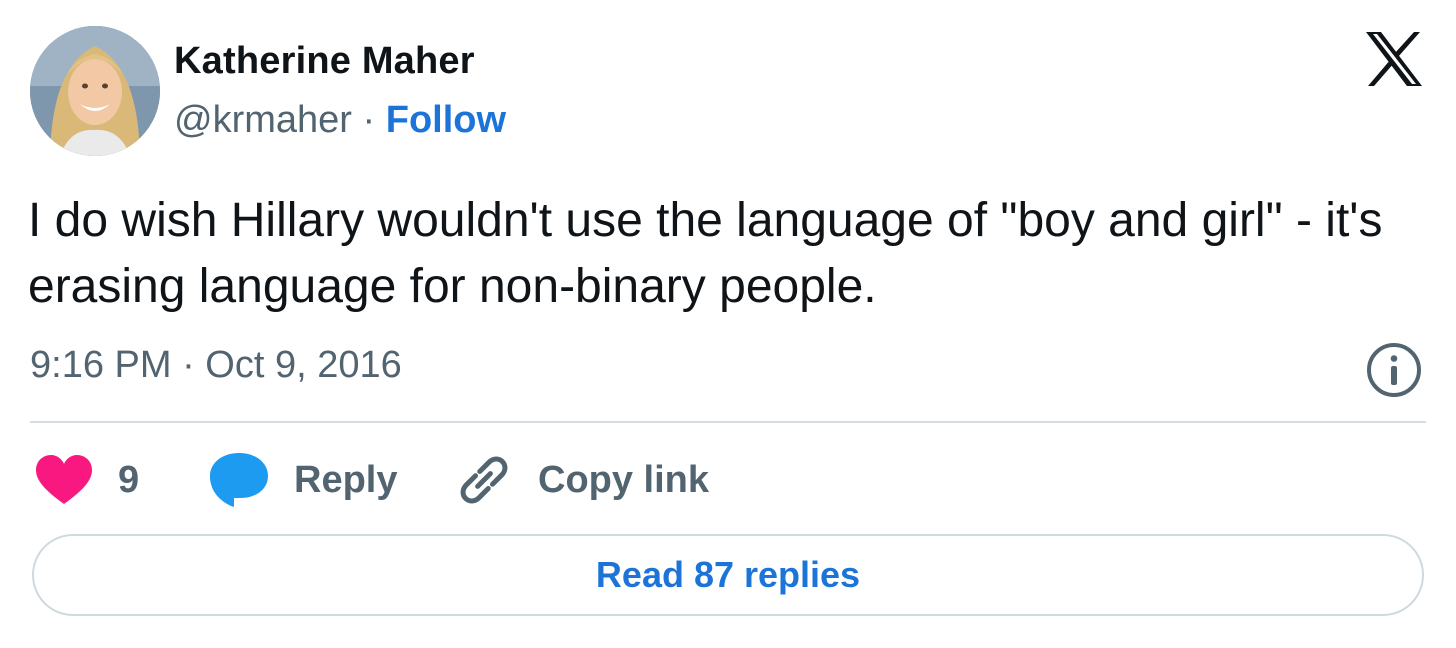 This screenshot has height=648, width=1456. I want to click on author-display-name: Katherine Maher, so click(324, 61).